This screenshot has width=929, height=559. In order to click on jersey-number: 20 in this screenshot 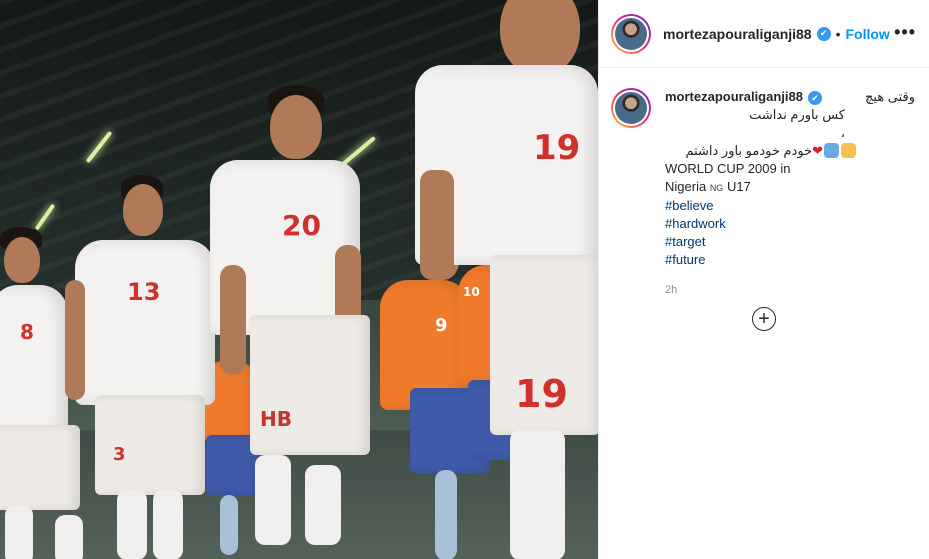, I will do `click(301, 225)`.